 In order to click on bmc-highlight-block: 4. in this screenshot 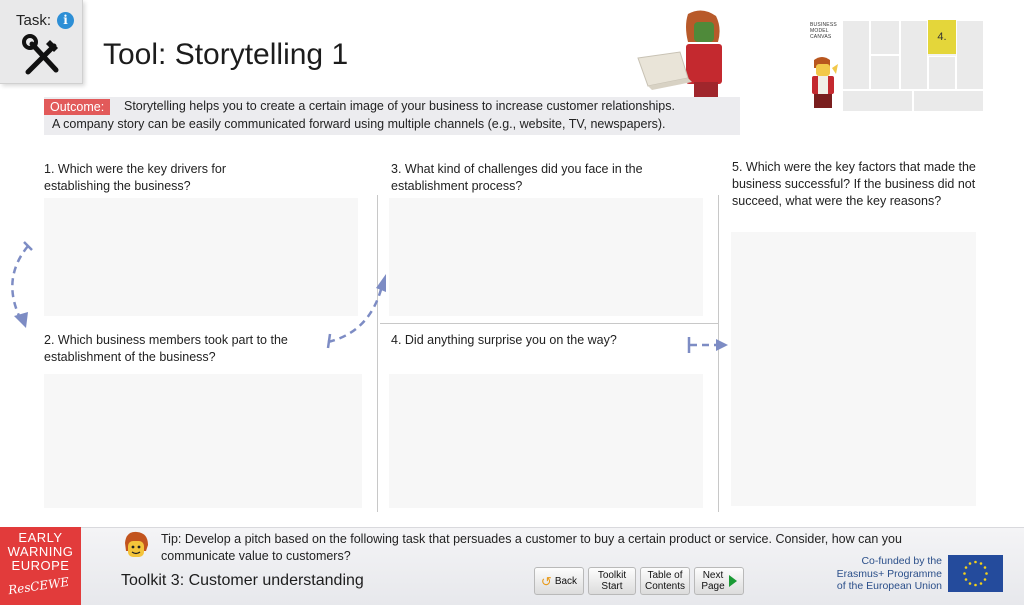, I will do `click(942, 37)`.